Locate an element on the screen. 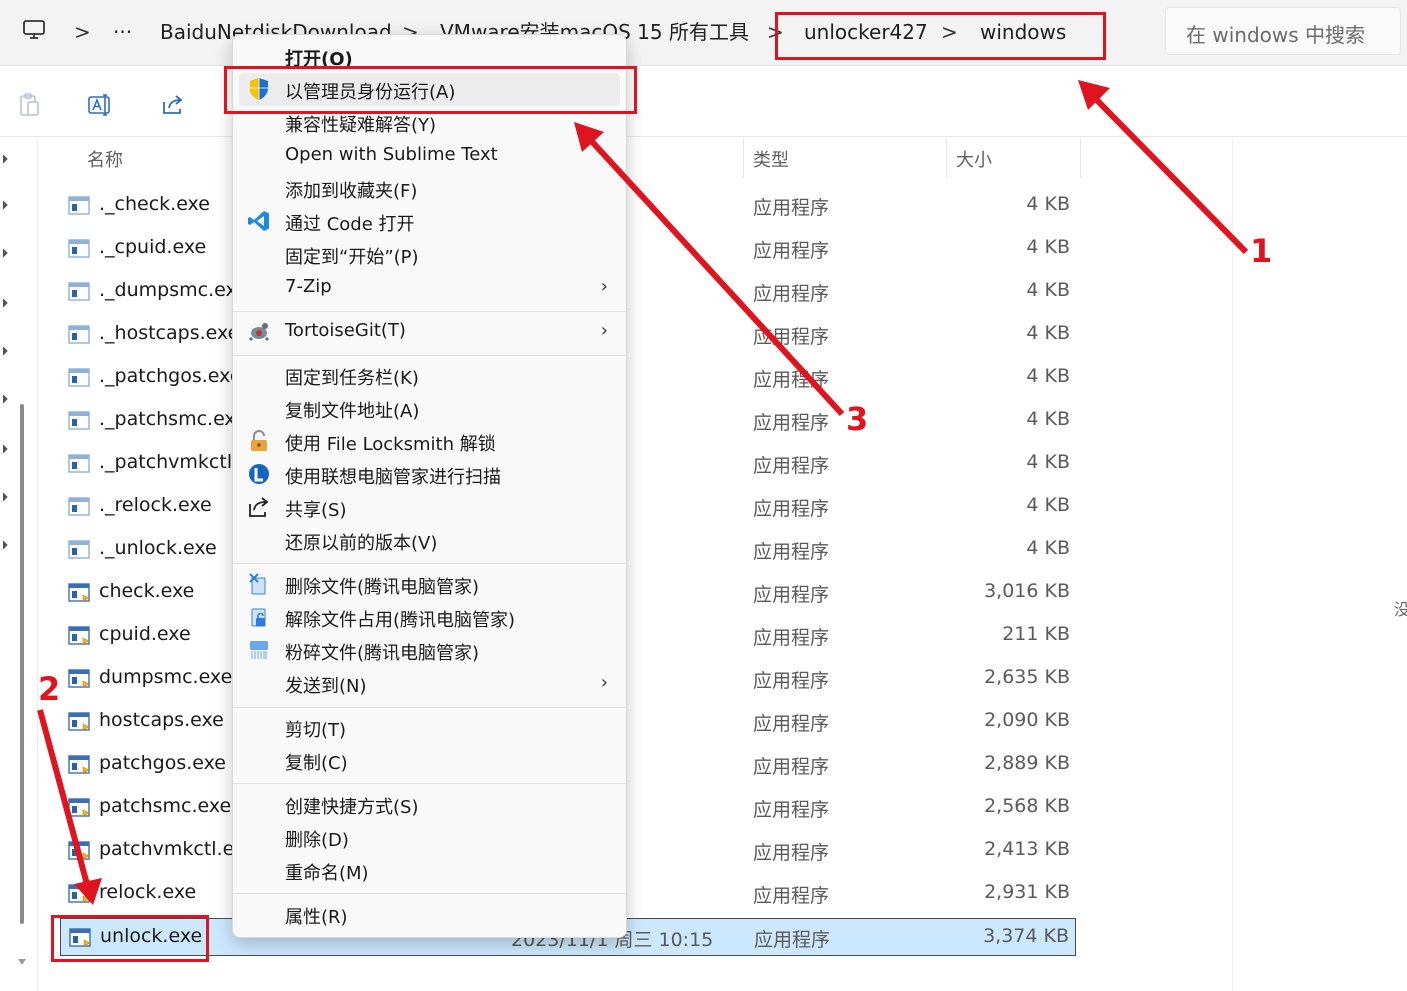 The image size is (1407, 991). menu-item-17: 粉碎文件(腾讯电脑管家) is located at coordinates (429, 650).